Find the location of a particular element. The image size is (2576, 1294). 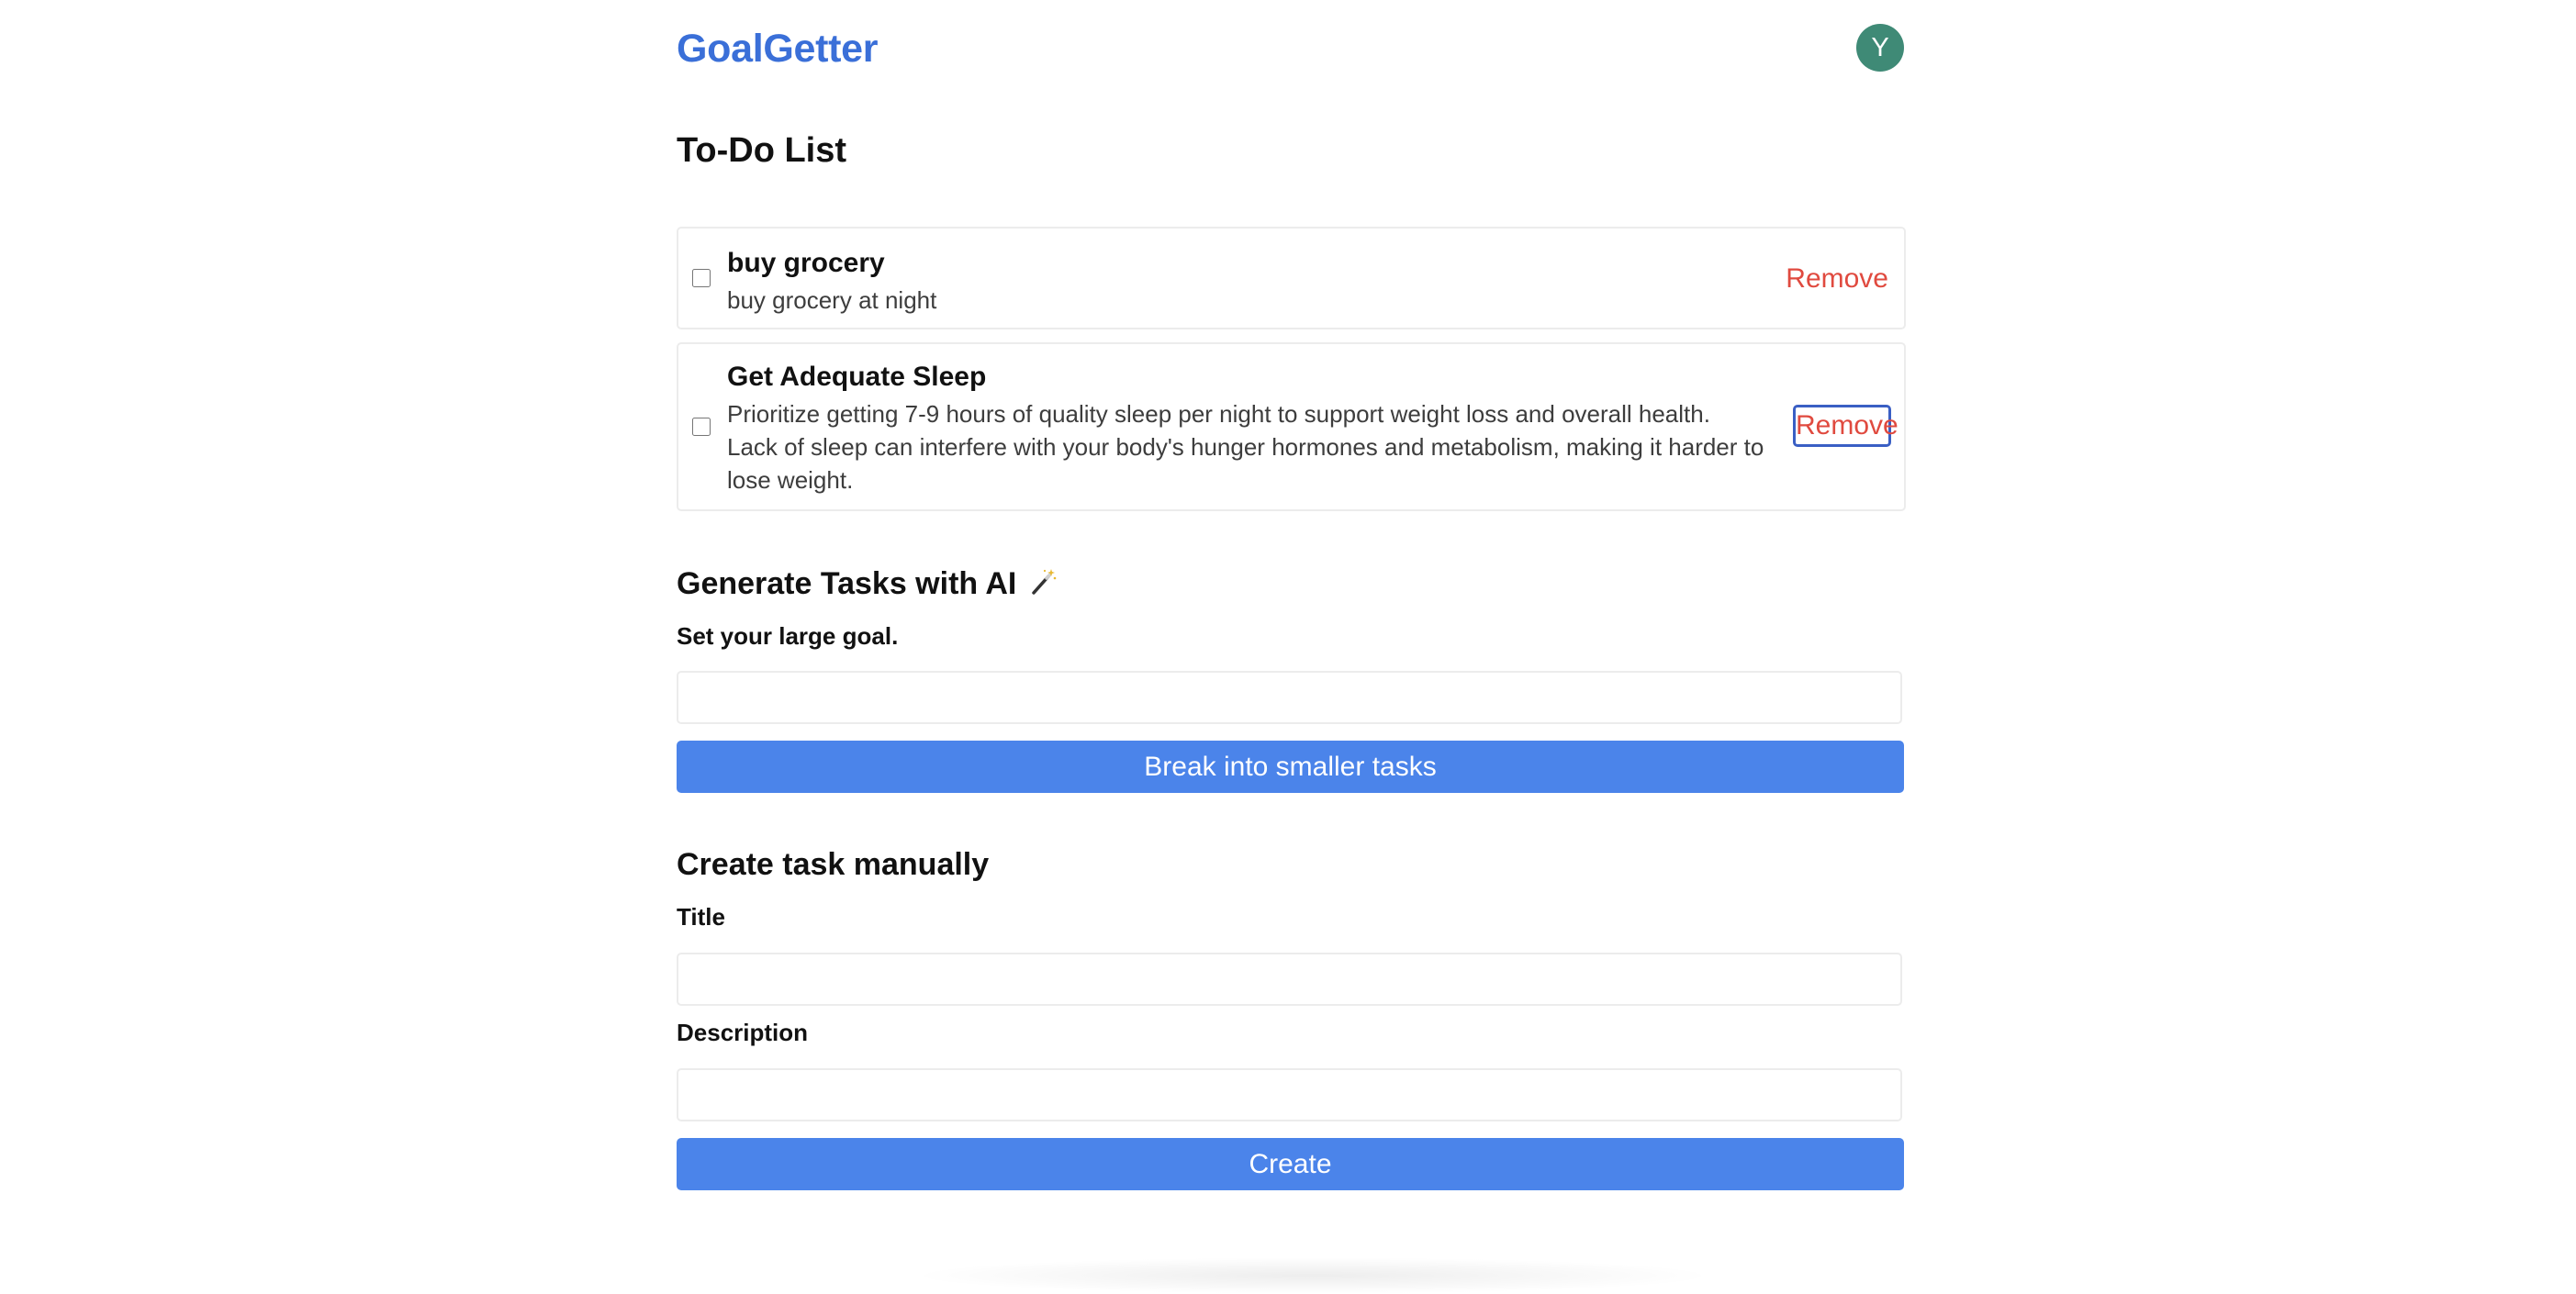

task-description: buy grocery at night is located at coordinates (832, 300).